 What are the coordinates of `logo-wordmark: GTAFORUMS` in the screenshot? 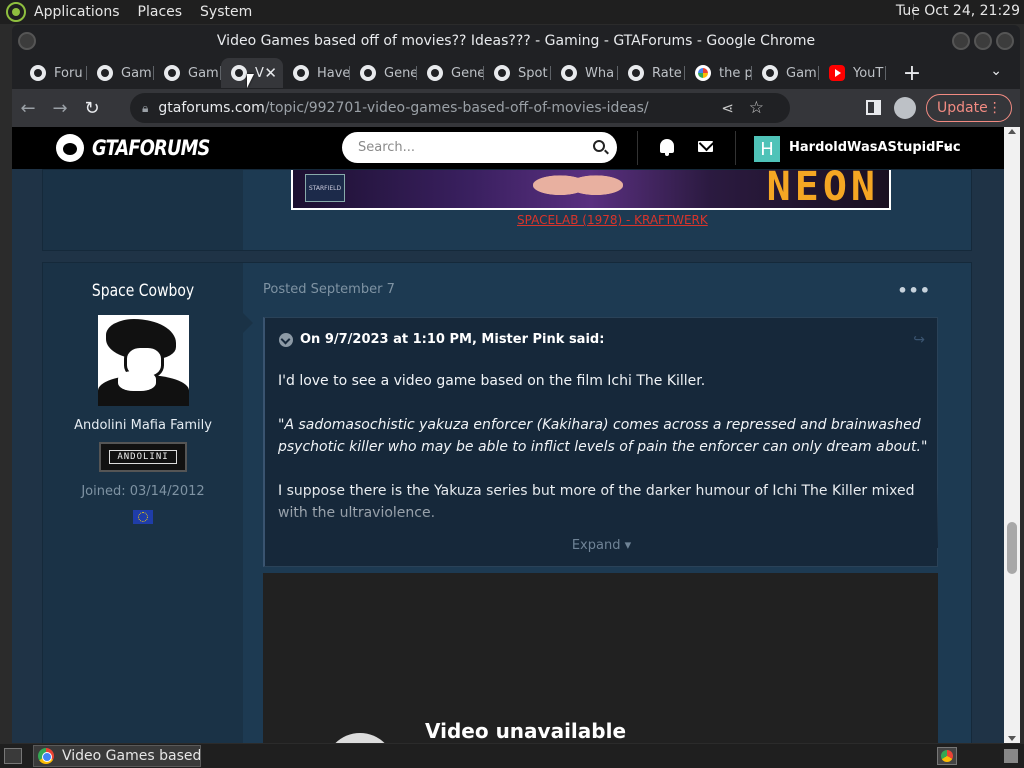 It's located at (151, 148).